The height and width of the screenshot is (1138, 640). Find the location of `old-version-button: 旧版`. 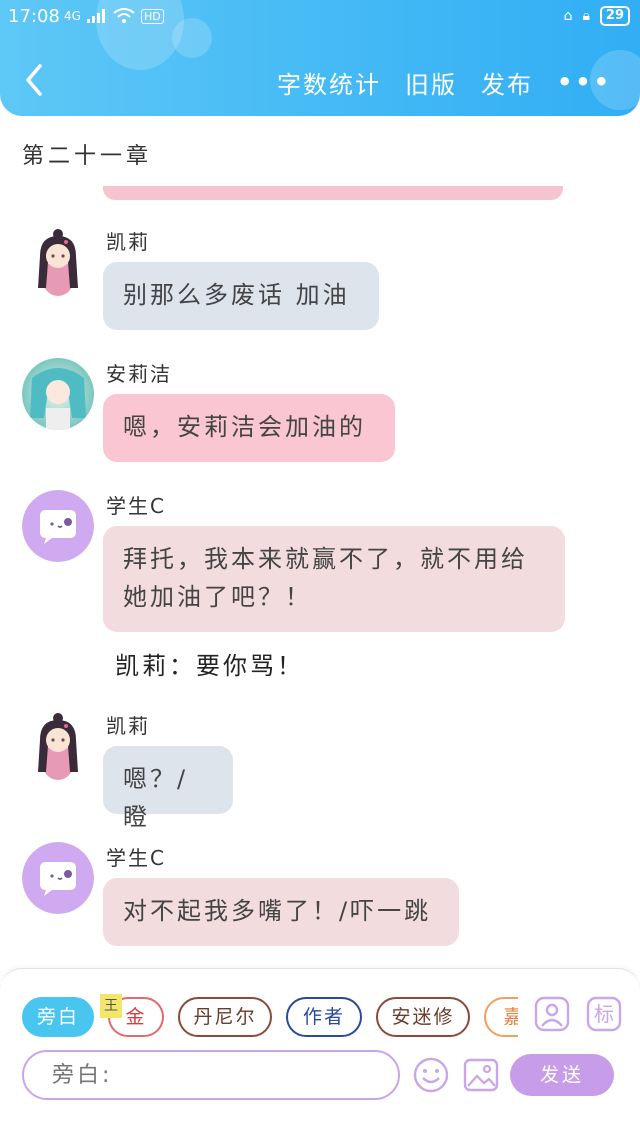

old-version-button: 旧版 is located at coordinates (431, 82).